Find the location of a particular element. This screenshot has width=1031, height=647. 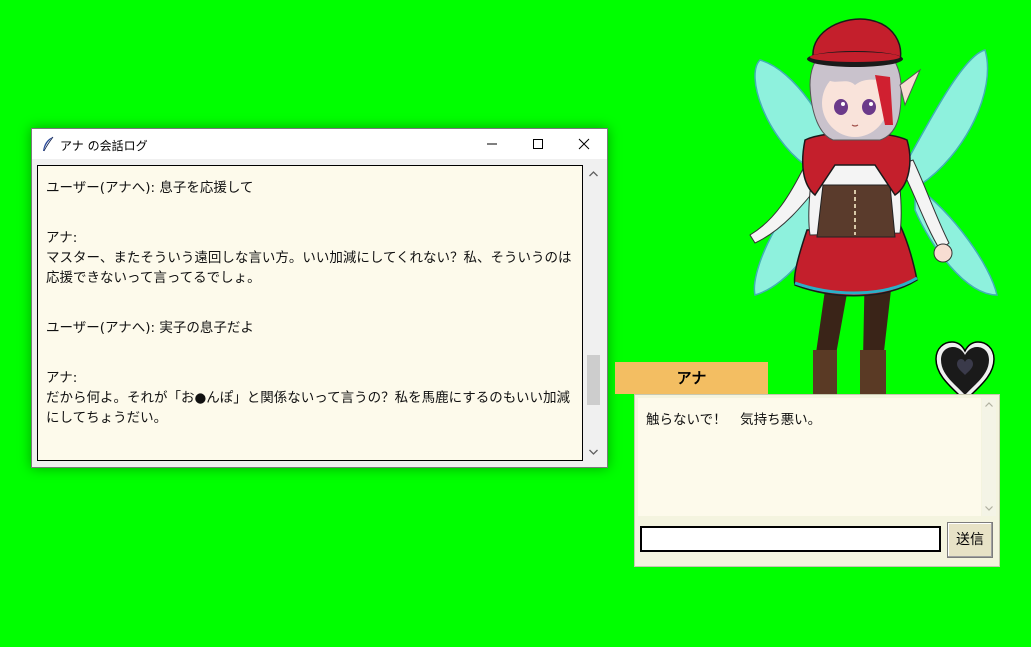

chat-scrollbar is located at coordinates (989, 457).